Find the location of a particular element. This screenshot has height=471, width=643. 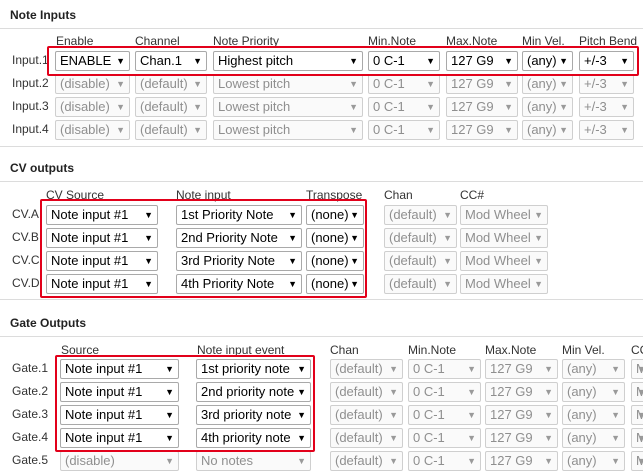

input-1-field-5: 127 G9 ▼ is located at coordinates (482, 61).